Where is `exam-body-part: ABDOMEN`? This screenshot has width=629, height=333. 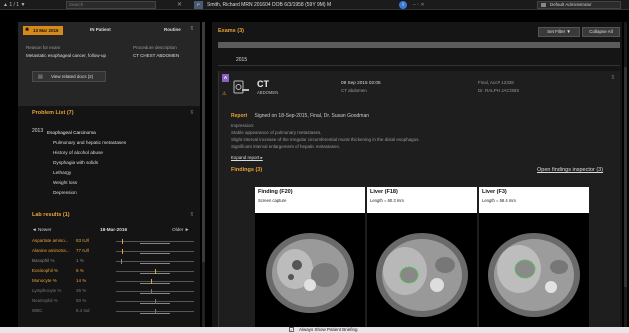 exam-body-part: ABDOMEN is located at coordinates (268, 92).